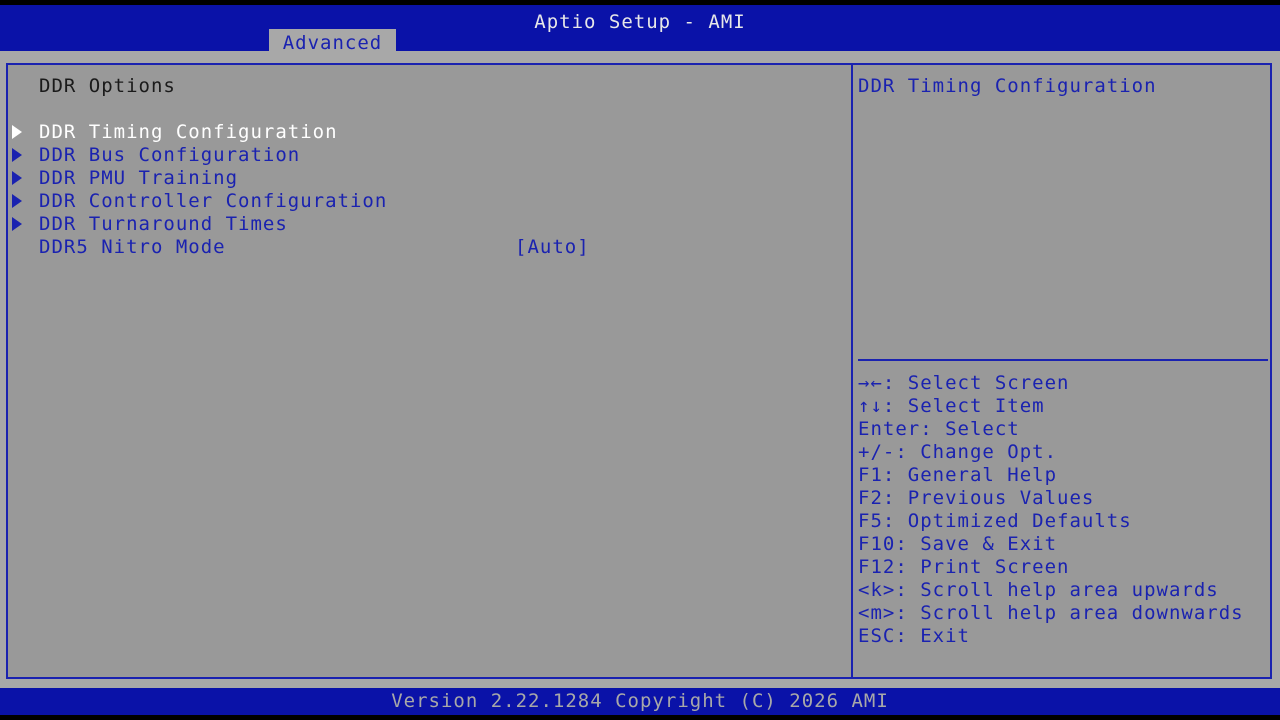 The height and width of the screenshot is (720, 1280). I want to click on submenu-ddr-timing-configuration: DDR Timing Configuration, so click(429, 132).